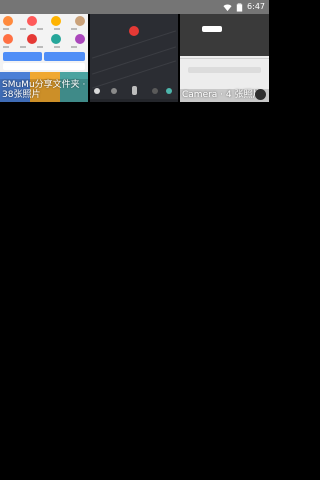 The width and height of the screenshot is (320, 480). What do you see at coordinates (227, 7) in the screenshot?
I see `wifi-icon` at bounding box center [227, 7].